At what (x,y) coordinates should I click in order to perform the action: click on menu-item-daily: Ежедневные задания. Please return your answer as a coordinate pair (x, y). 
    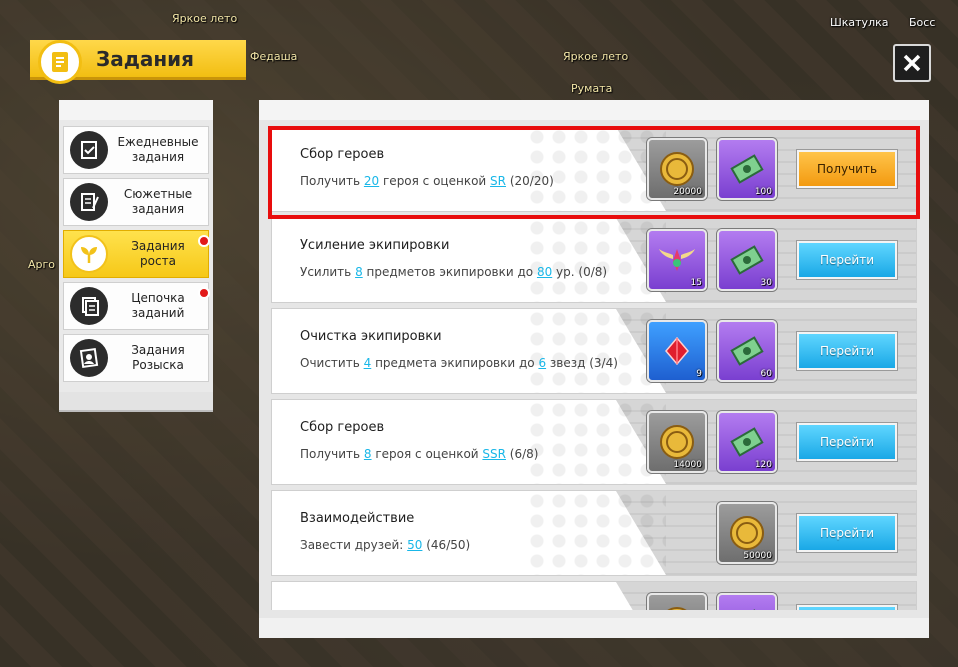
    Looking at the image, I should click on (136, 150).